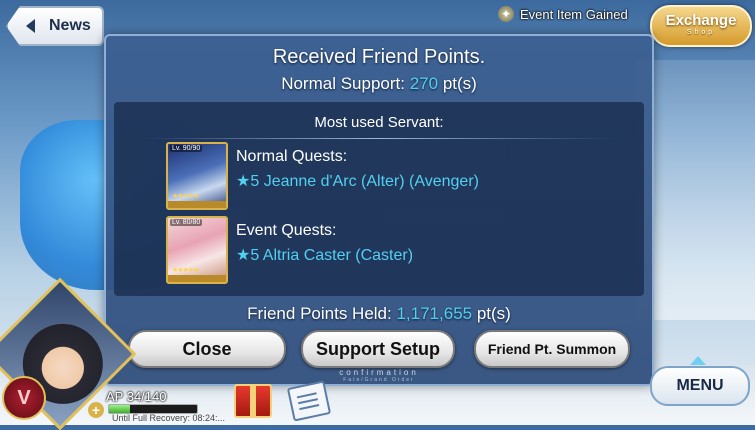 The height and width of the screenshot is (430, 755). Describe the element at coordinates (325, 255) in the screenshot. I see `servant-name: ★5 Altria Caster (Caster)` at that location.